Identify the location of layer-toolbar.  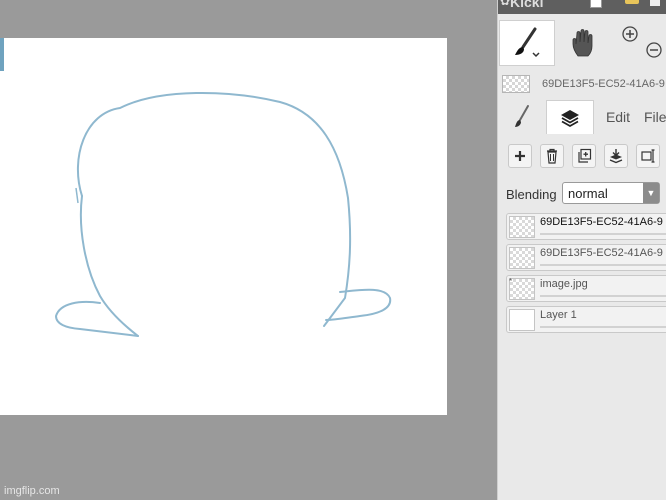
(582, 157).